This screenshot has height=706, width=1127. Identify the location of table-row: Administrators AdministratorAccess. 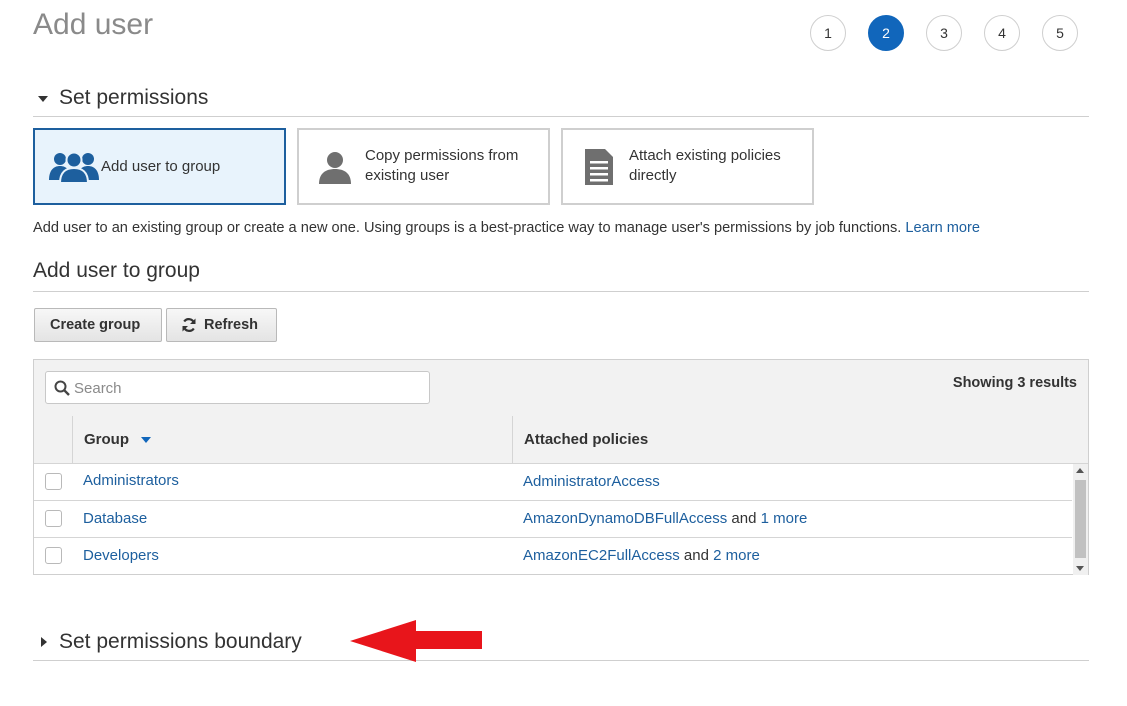
(553, 482).